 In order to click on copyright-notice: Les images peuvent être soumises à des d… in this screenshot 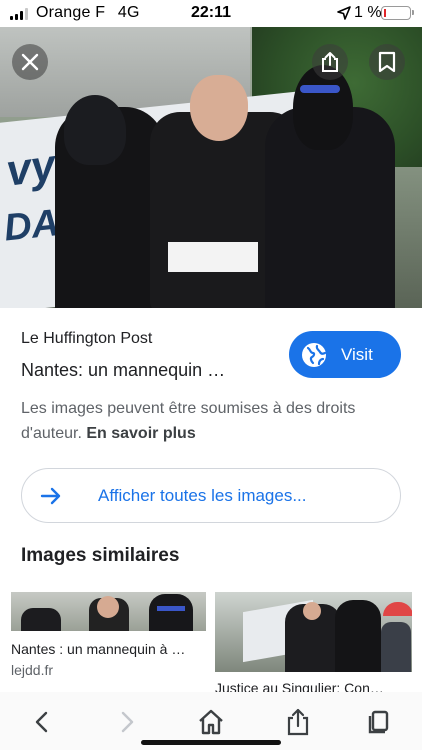, I will do `click(206, 421)`.